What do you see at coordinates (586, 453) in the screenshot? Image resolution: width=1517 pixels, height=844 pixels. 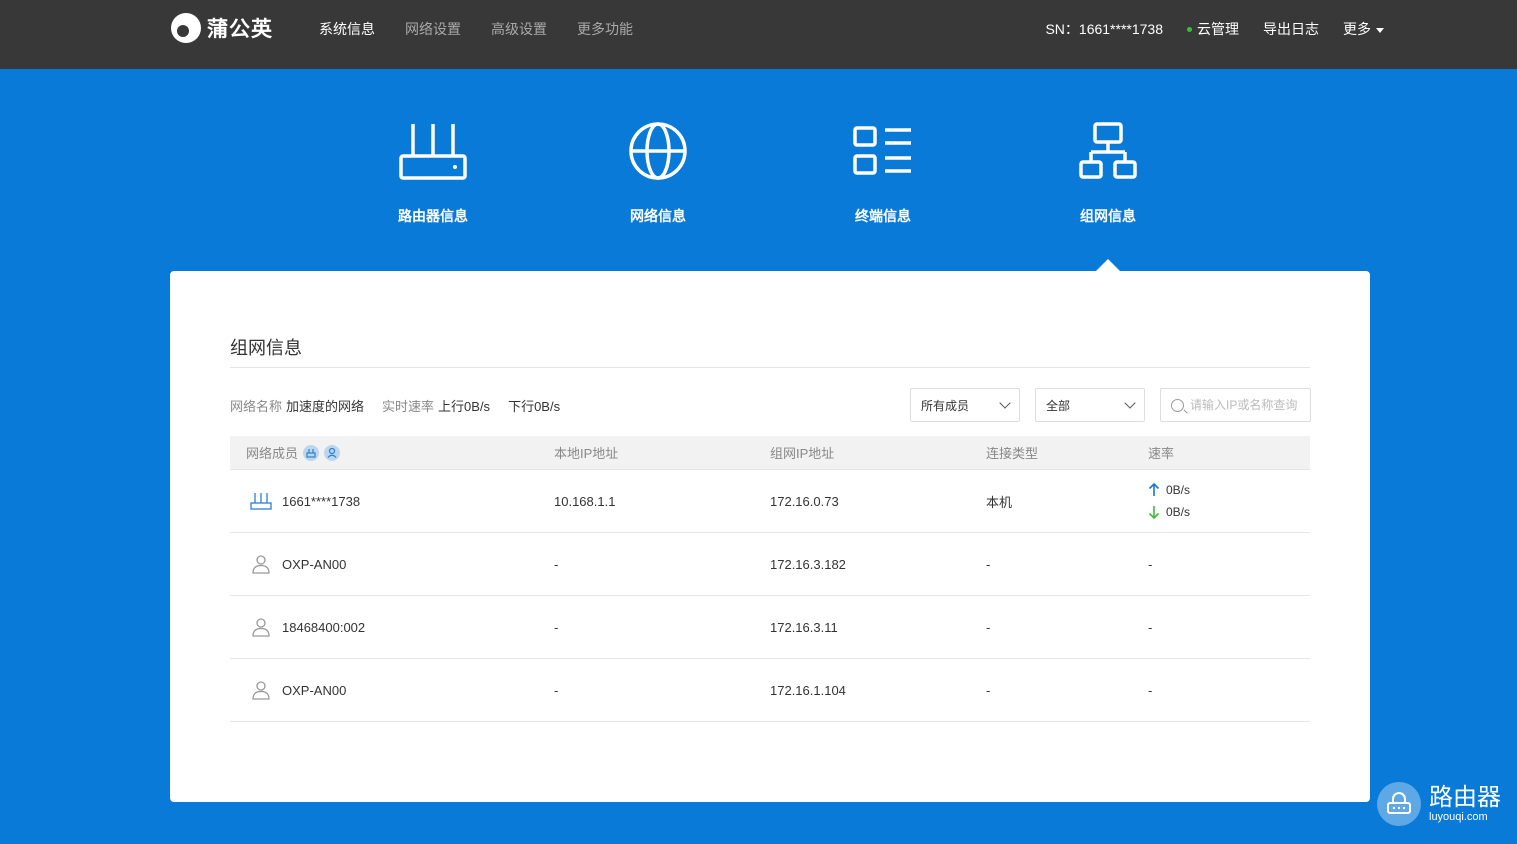 I see `header-local-ip: 本地IP地址` at bounding box center [586, 453].